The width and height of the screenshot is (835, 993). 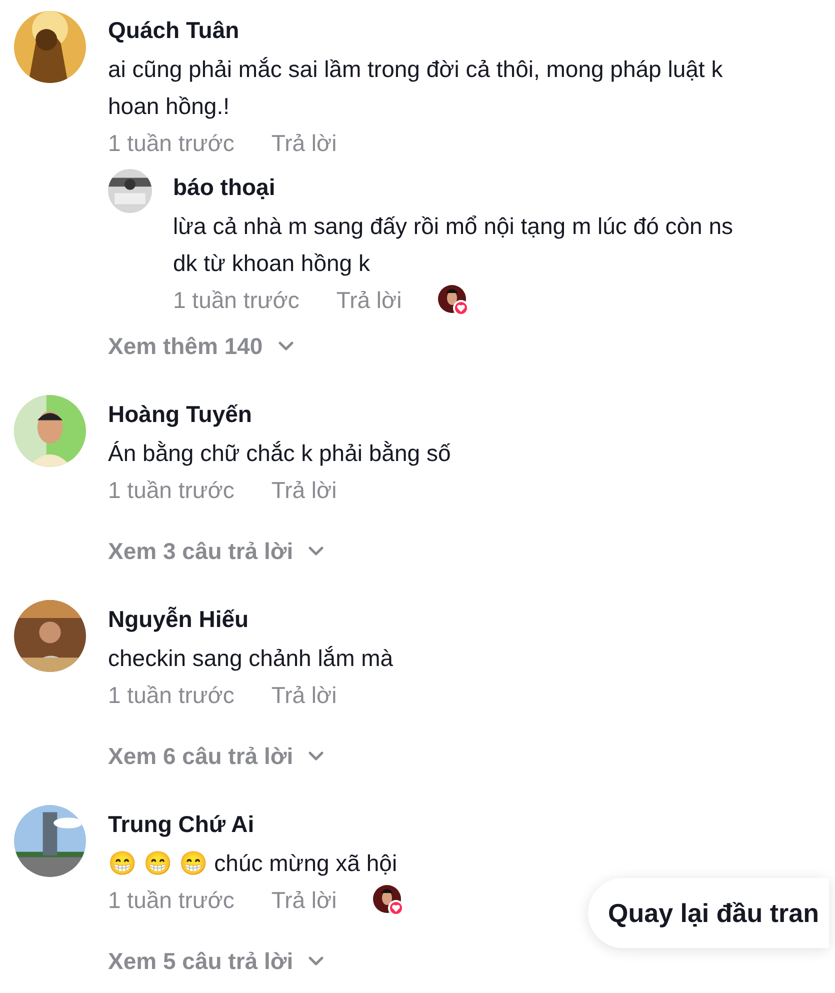 What do you see at coordinates (217, 551) in the screenshot?
I see `view-replies-button: Xem 3 câu trả lời` at bounding box center [217, 551].